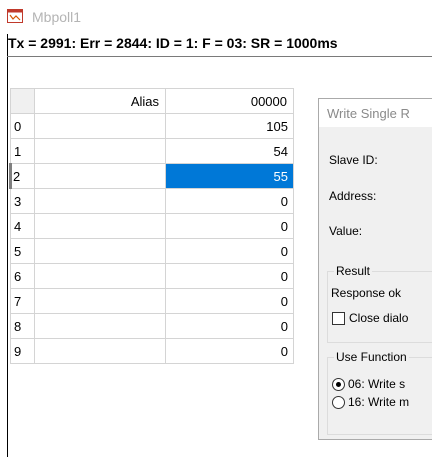 The width and height of the screenshot is (432, 457). I want to click on table-row-selected: 2 55, so click(151, 176).